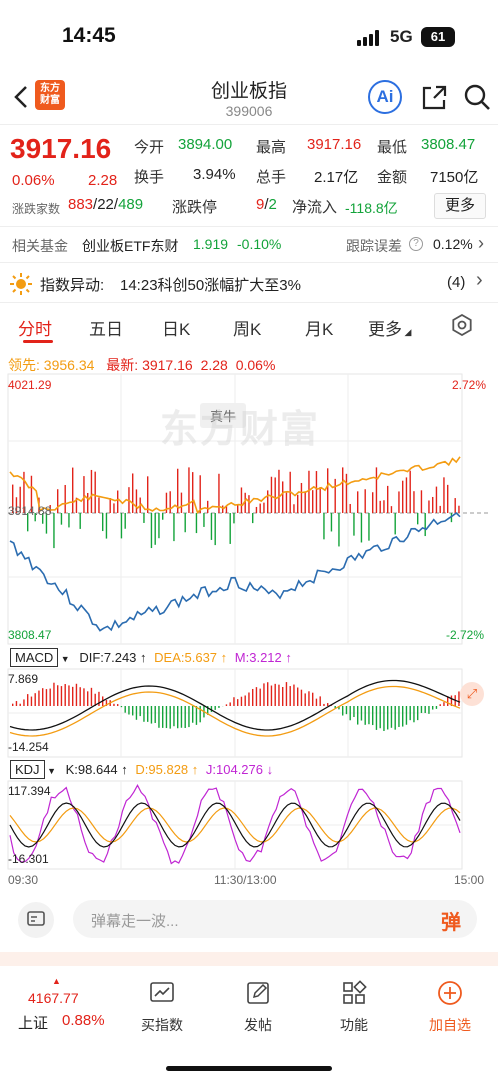 The image size is (498, 1080). I want to click on alert-row: 指数异动: 14:23科创50涨幅扩大至3% (4) ›, so click(249, 283).